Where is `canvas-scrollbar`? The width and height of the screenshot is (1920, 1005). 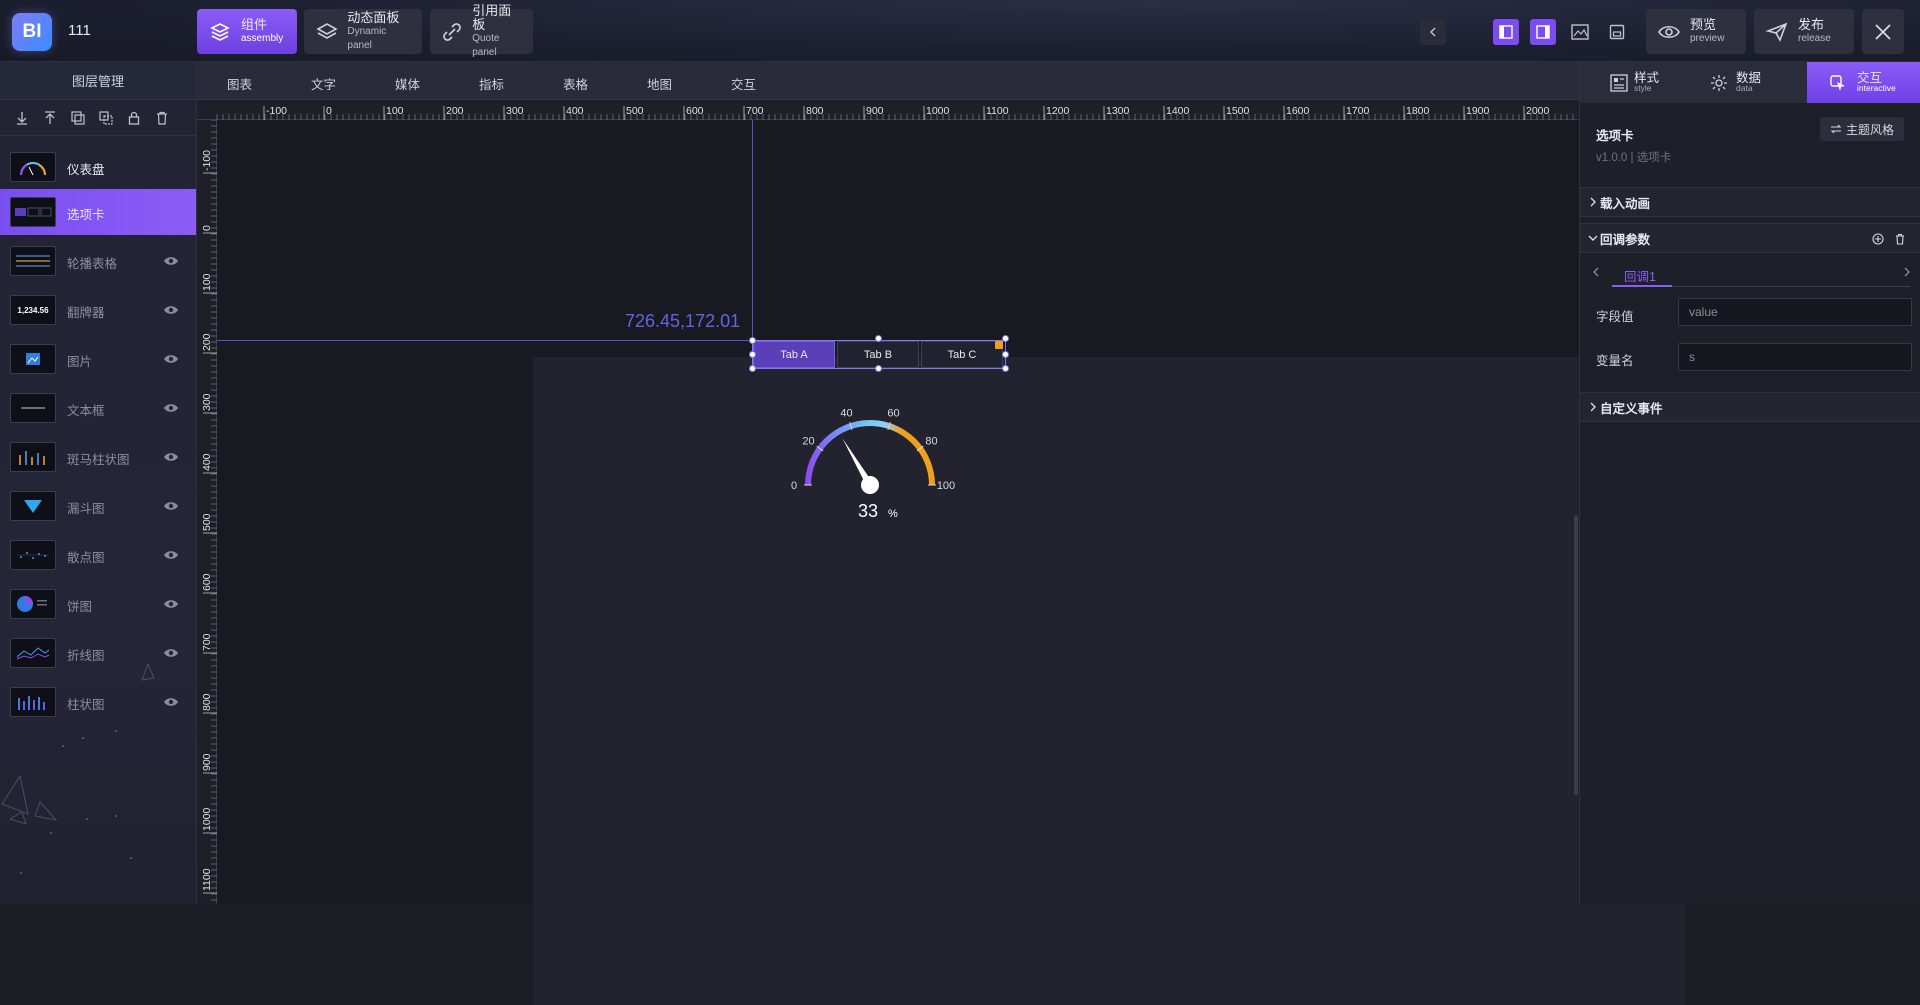
canvas-scrollbar is located at coordinates (1576, 655).